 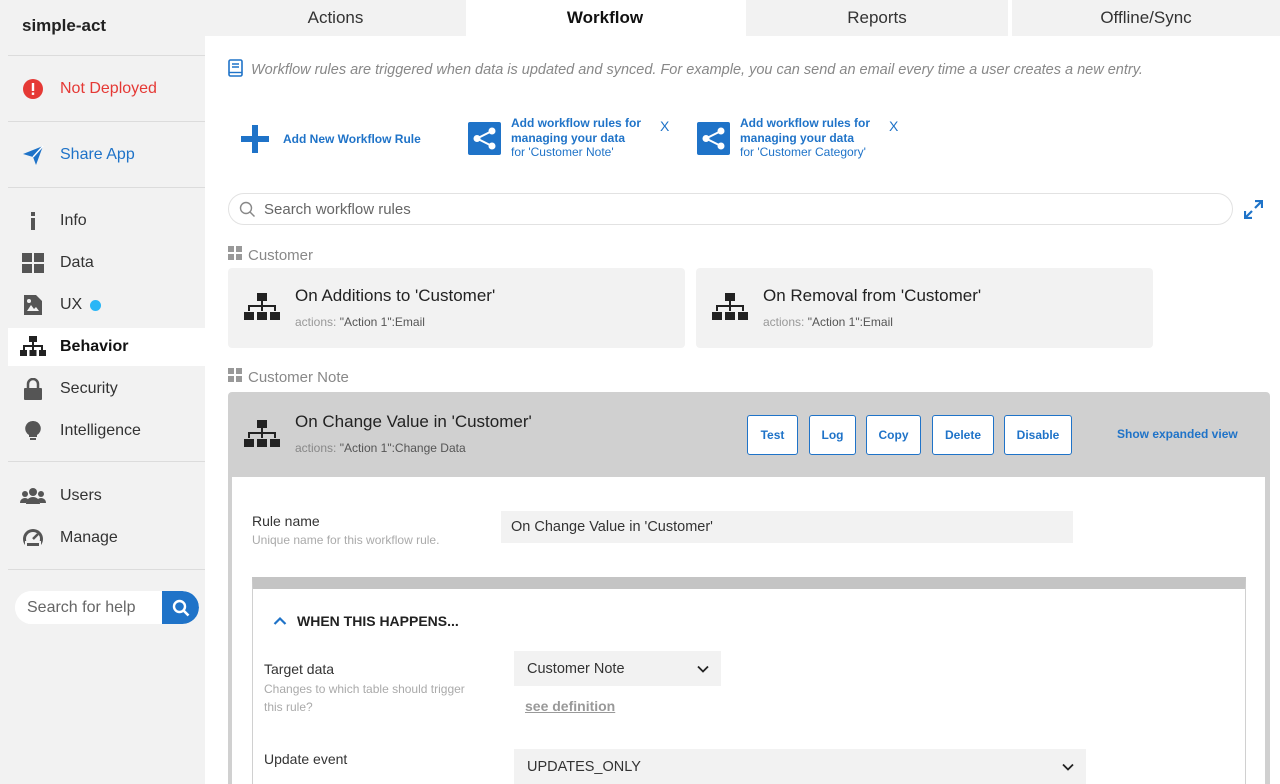 What do you see at coordinates (97, 154) in the screenshot?
I see `share-app-label: Share App` at bounding box center [97, 154].